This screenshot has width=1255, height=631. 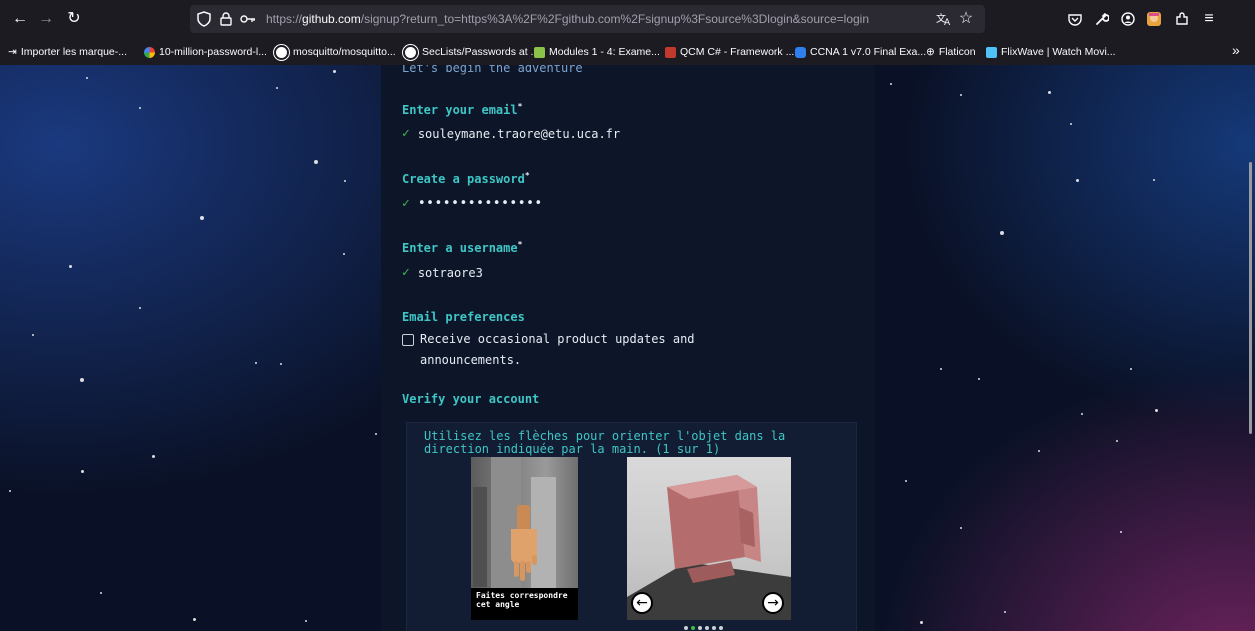 What do you see at coordinates (226, 19) in the screenshot?
I see `lock-icon` at bounding box center [226, 19].